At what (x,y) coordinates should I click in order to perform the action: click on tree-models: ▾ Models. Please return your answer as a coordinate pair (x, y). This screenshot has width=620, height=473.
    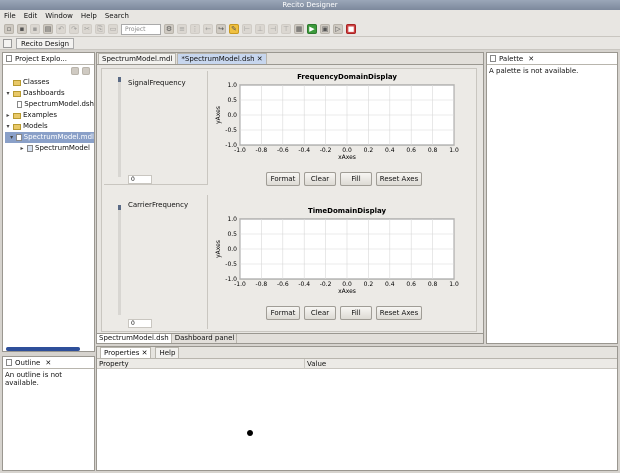
    Looking at the image, I should click on (49, 126).